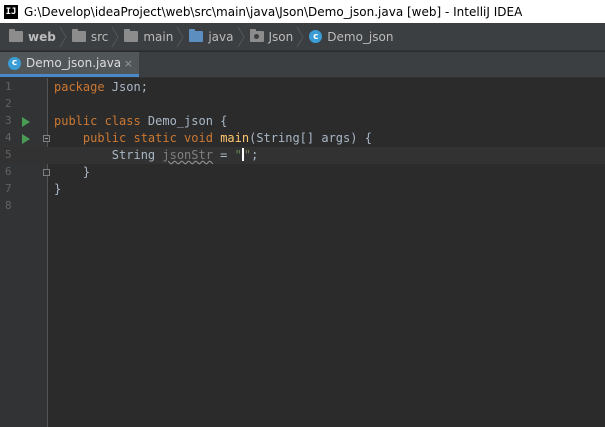 This screenshot has height=427, width=605. Describe the element at coordinates (16, 35) in the screenshot. I see `project-folder-icon` at that location.